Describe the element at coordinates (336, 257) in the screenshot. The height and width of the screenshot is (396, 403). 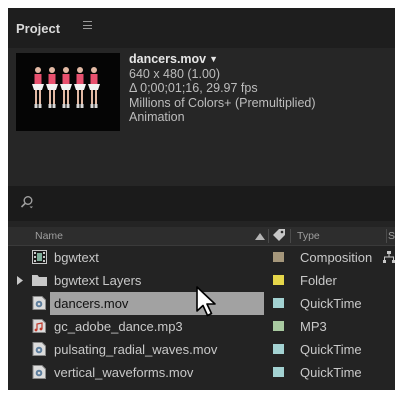
I see `item-type: Composition` at that location.